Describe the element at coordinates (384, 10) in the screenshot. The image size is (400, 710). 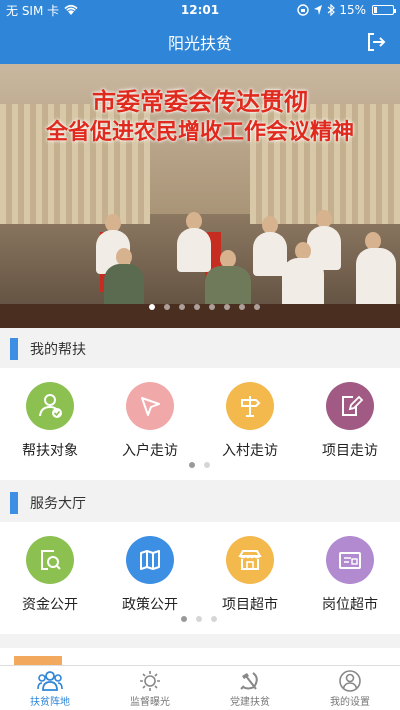
I see `battery-icon` at that location.